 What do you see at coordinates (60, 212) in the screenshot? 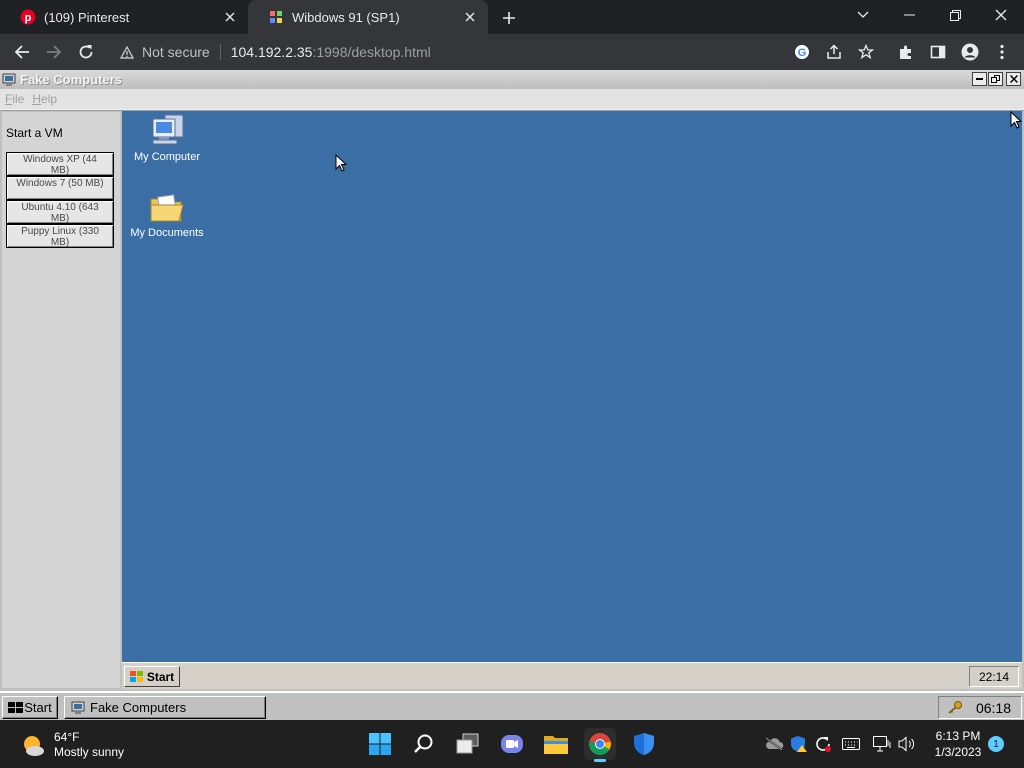
I see `vm-button-ubuntu: Ubuntu 4.10 (643 MB)` at bounding box center [60, 212].